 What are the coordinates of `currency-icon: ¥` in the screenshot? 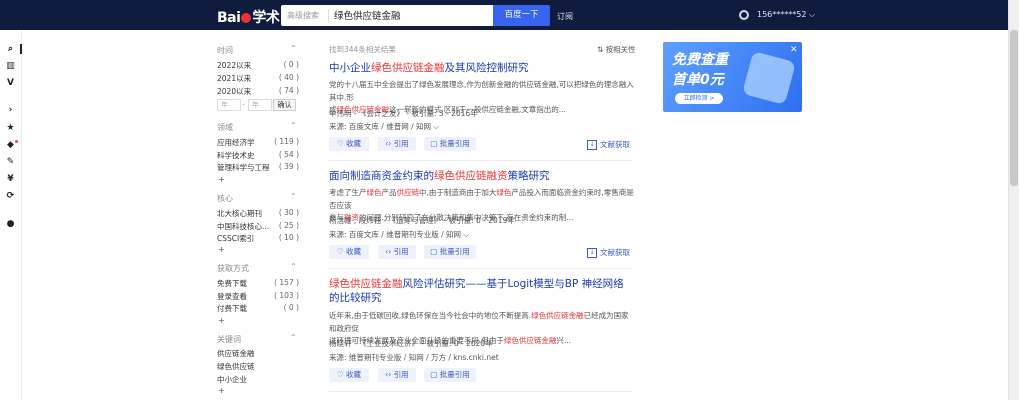 It's located at (10, 179).